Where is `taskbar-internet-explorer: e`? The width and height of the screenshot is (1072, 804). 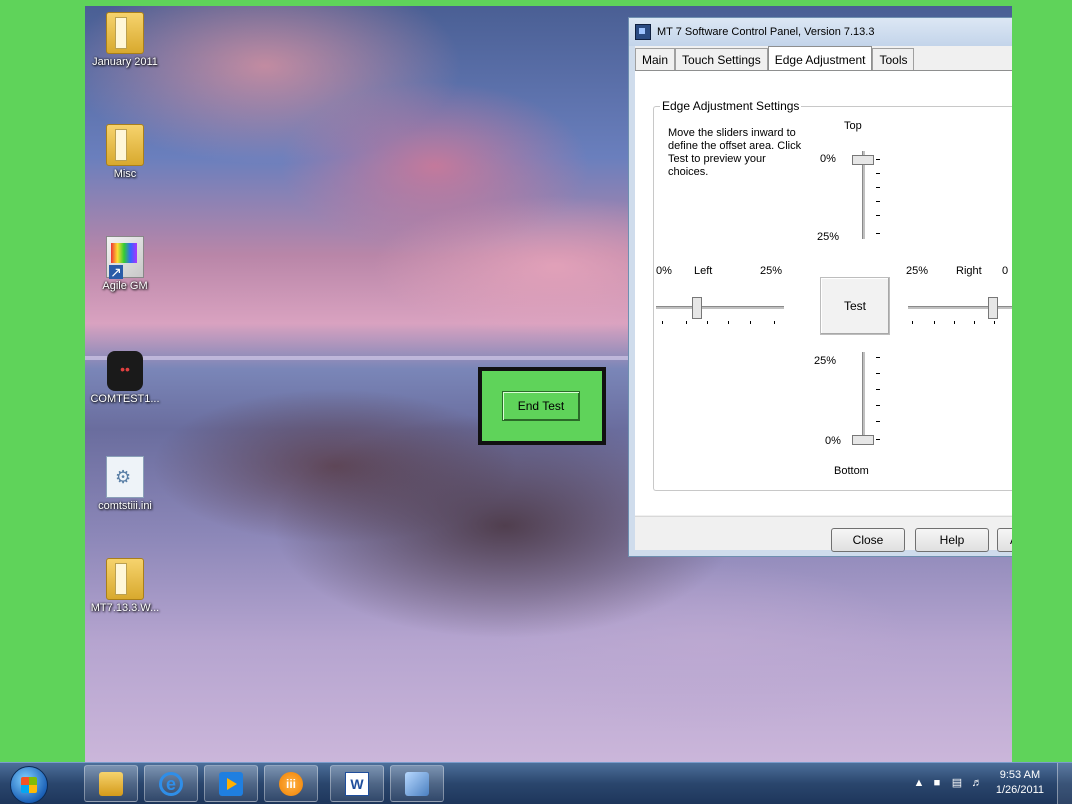 taskbar-internet-explorer: e is located at coordinates (171, 783).